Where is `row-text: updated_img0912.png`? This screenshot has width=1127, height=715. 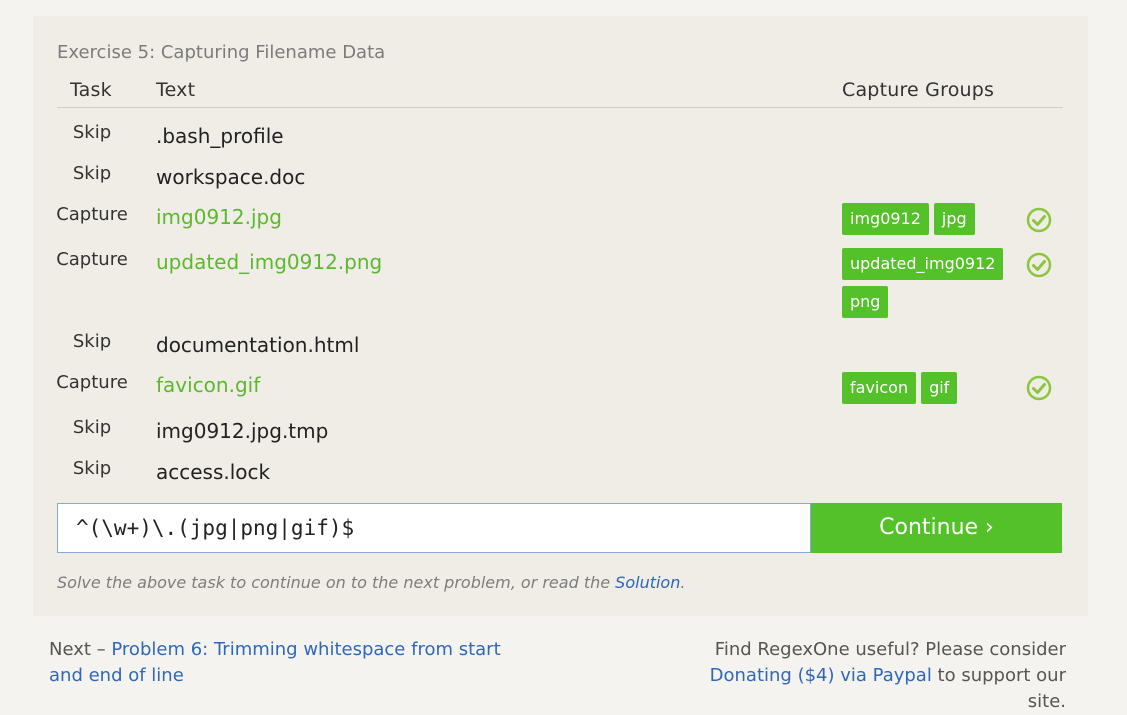
row-text: updated_img0912.png is located at coordinates (269, 262).